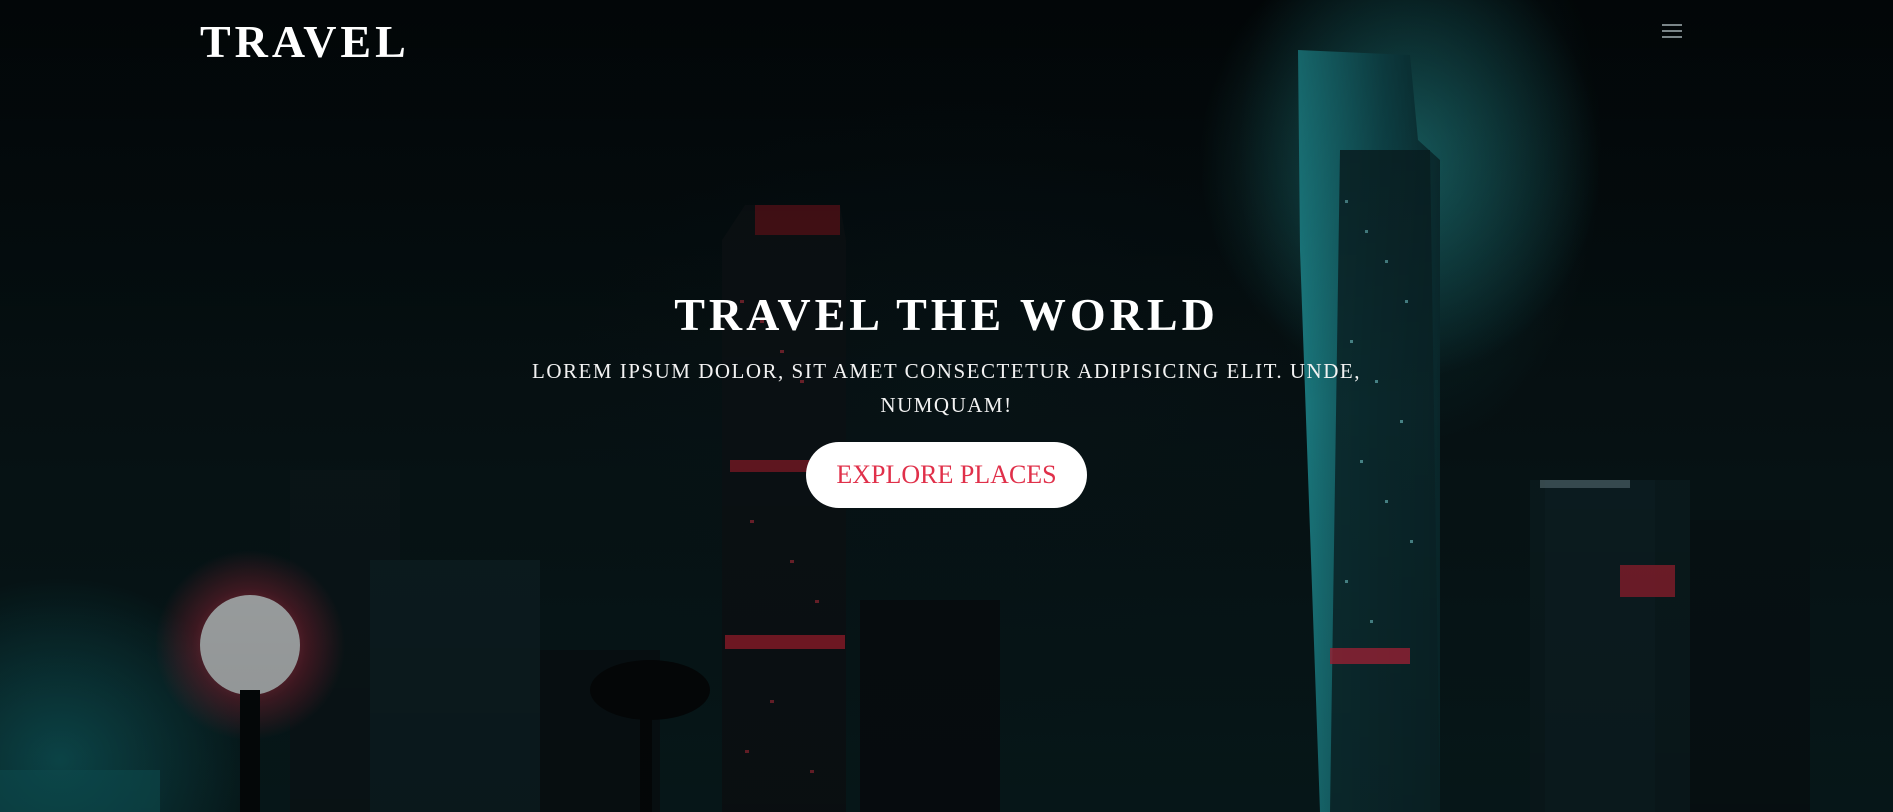 The image size is (1893, 812). What do you see at coordinates (946, 314) in the screenshot?
I see `hero-title: TRAVEL THE WORLD` at bounding box center [946, 314].